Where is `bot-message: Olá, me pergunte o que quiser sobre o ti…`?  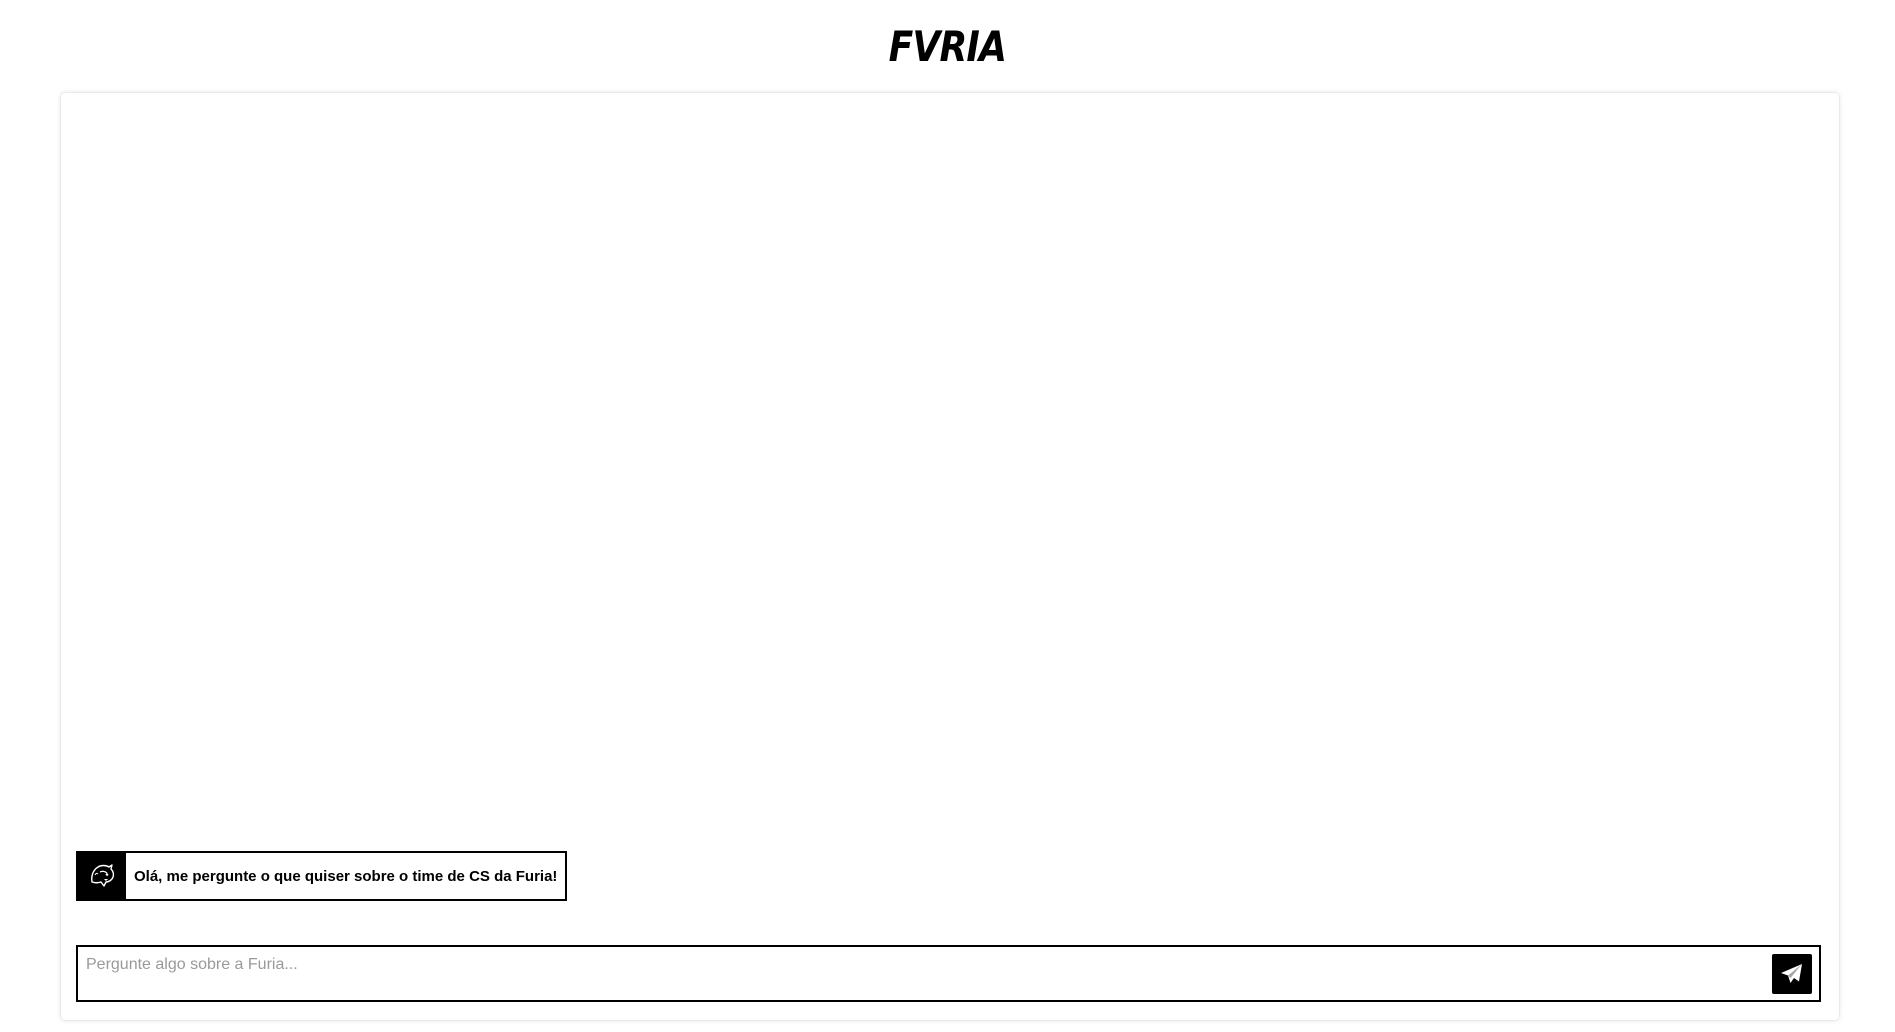 bot-message: Olá, me pergunte o que quiser sobre o ti… is located at coordinates (322, 876).